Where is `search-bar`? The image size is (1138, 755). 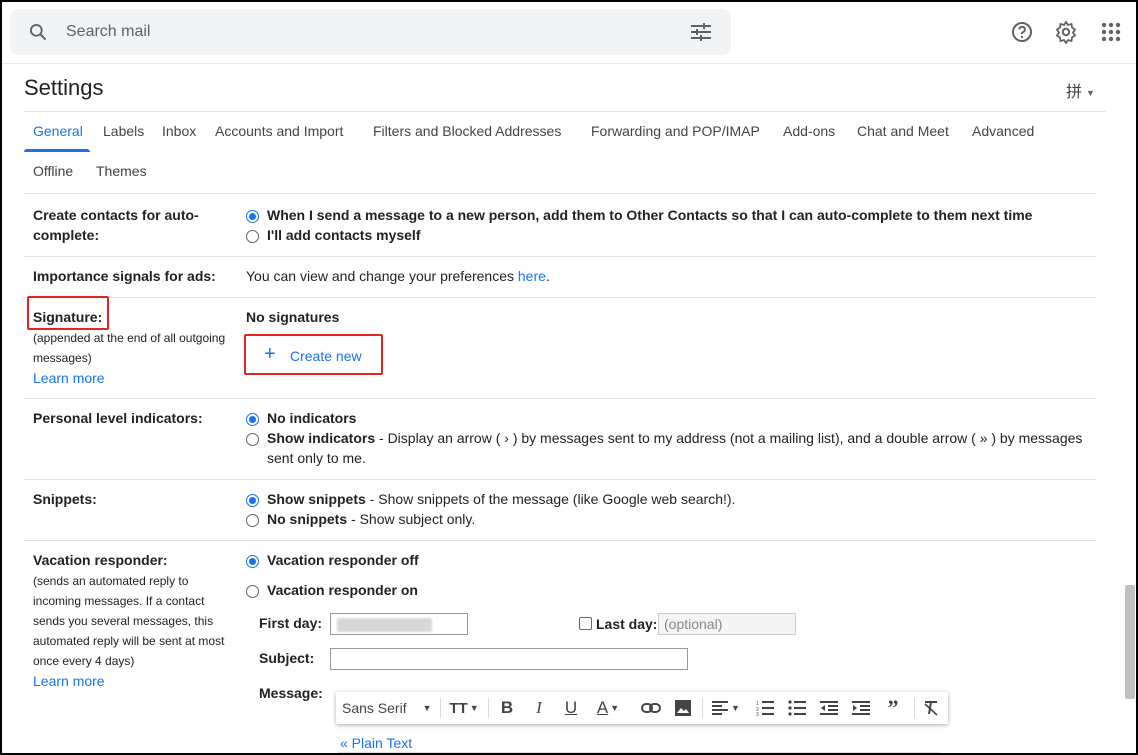 search-bar is located at coordinates (370, 32).